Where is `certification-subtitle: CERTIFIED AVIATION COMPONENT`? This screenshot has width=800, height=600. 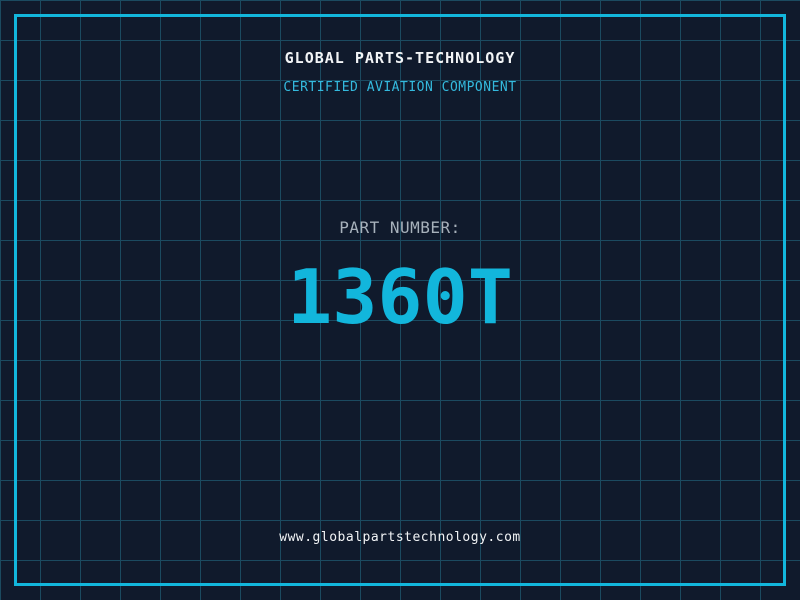
certification-subtitle: CERTIFIED AVIATION COMPONENT is located at coordinates (400, 87).